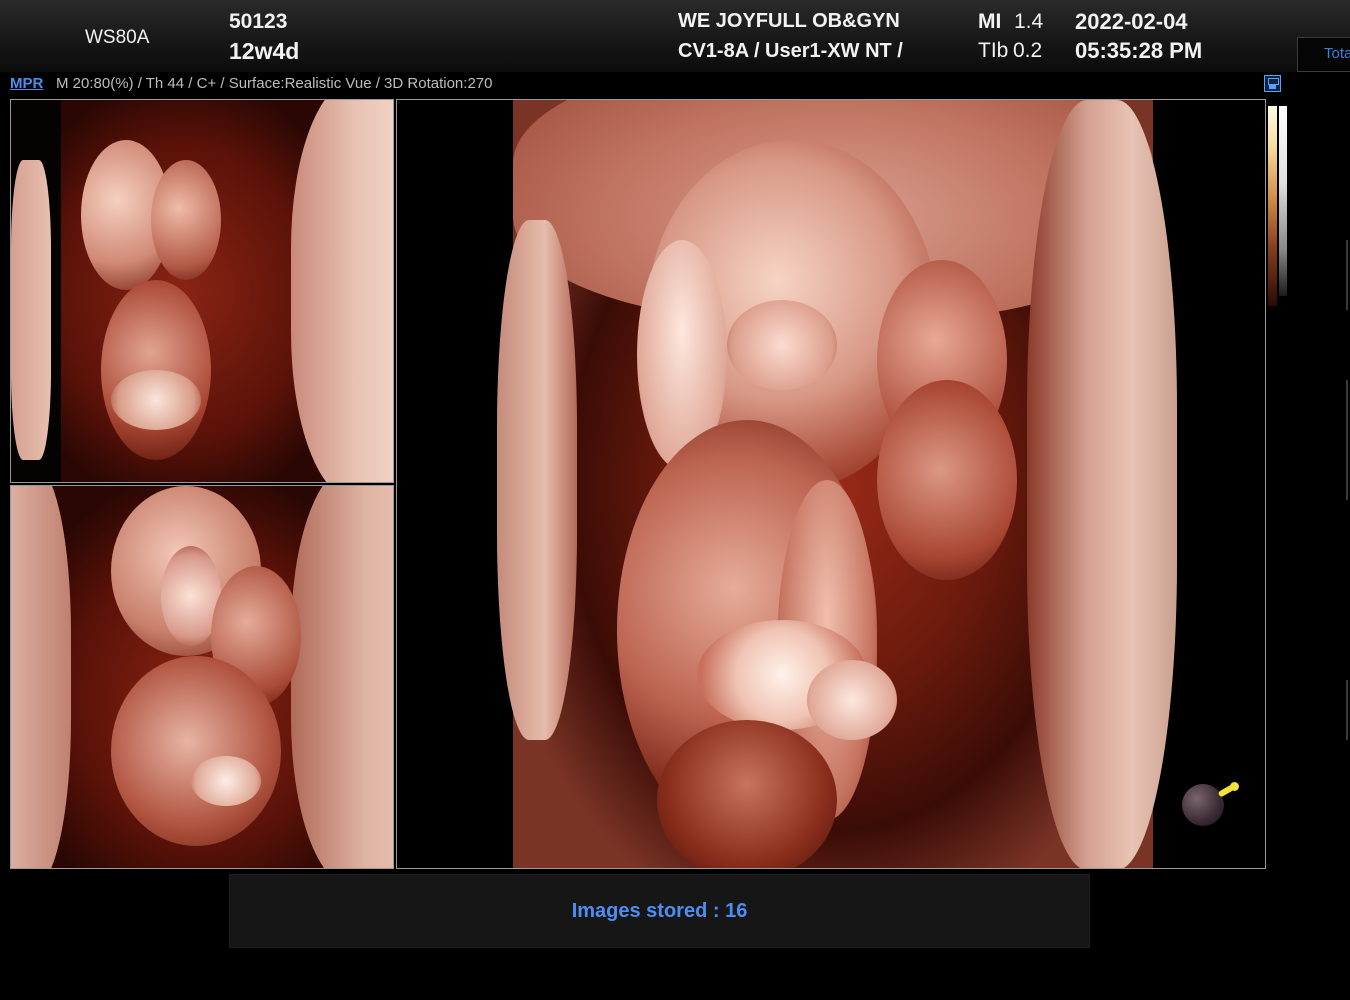 This screenshot has height=1000, width=1350. I want to click on tib-value: 0.2, so click(1028, 50).